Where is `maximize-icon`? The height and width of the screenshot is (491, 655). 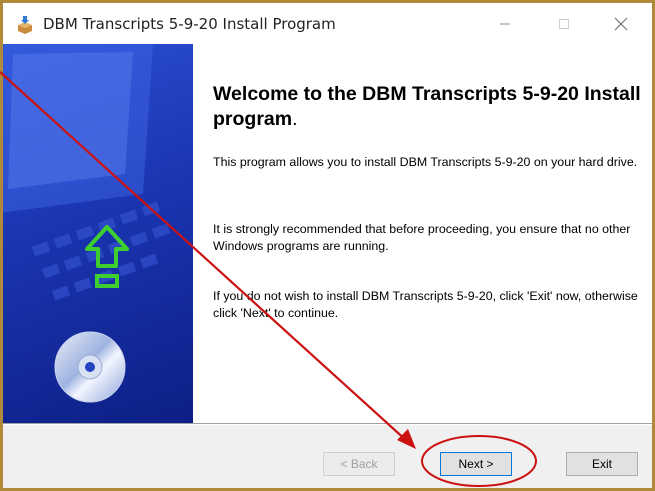 maximize-icon is located at coordinates (564, 23).